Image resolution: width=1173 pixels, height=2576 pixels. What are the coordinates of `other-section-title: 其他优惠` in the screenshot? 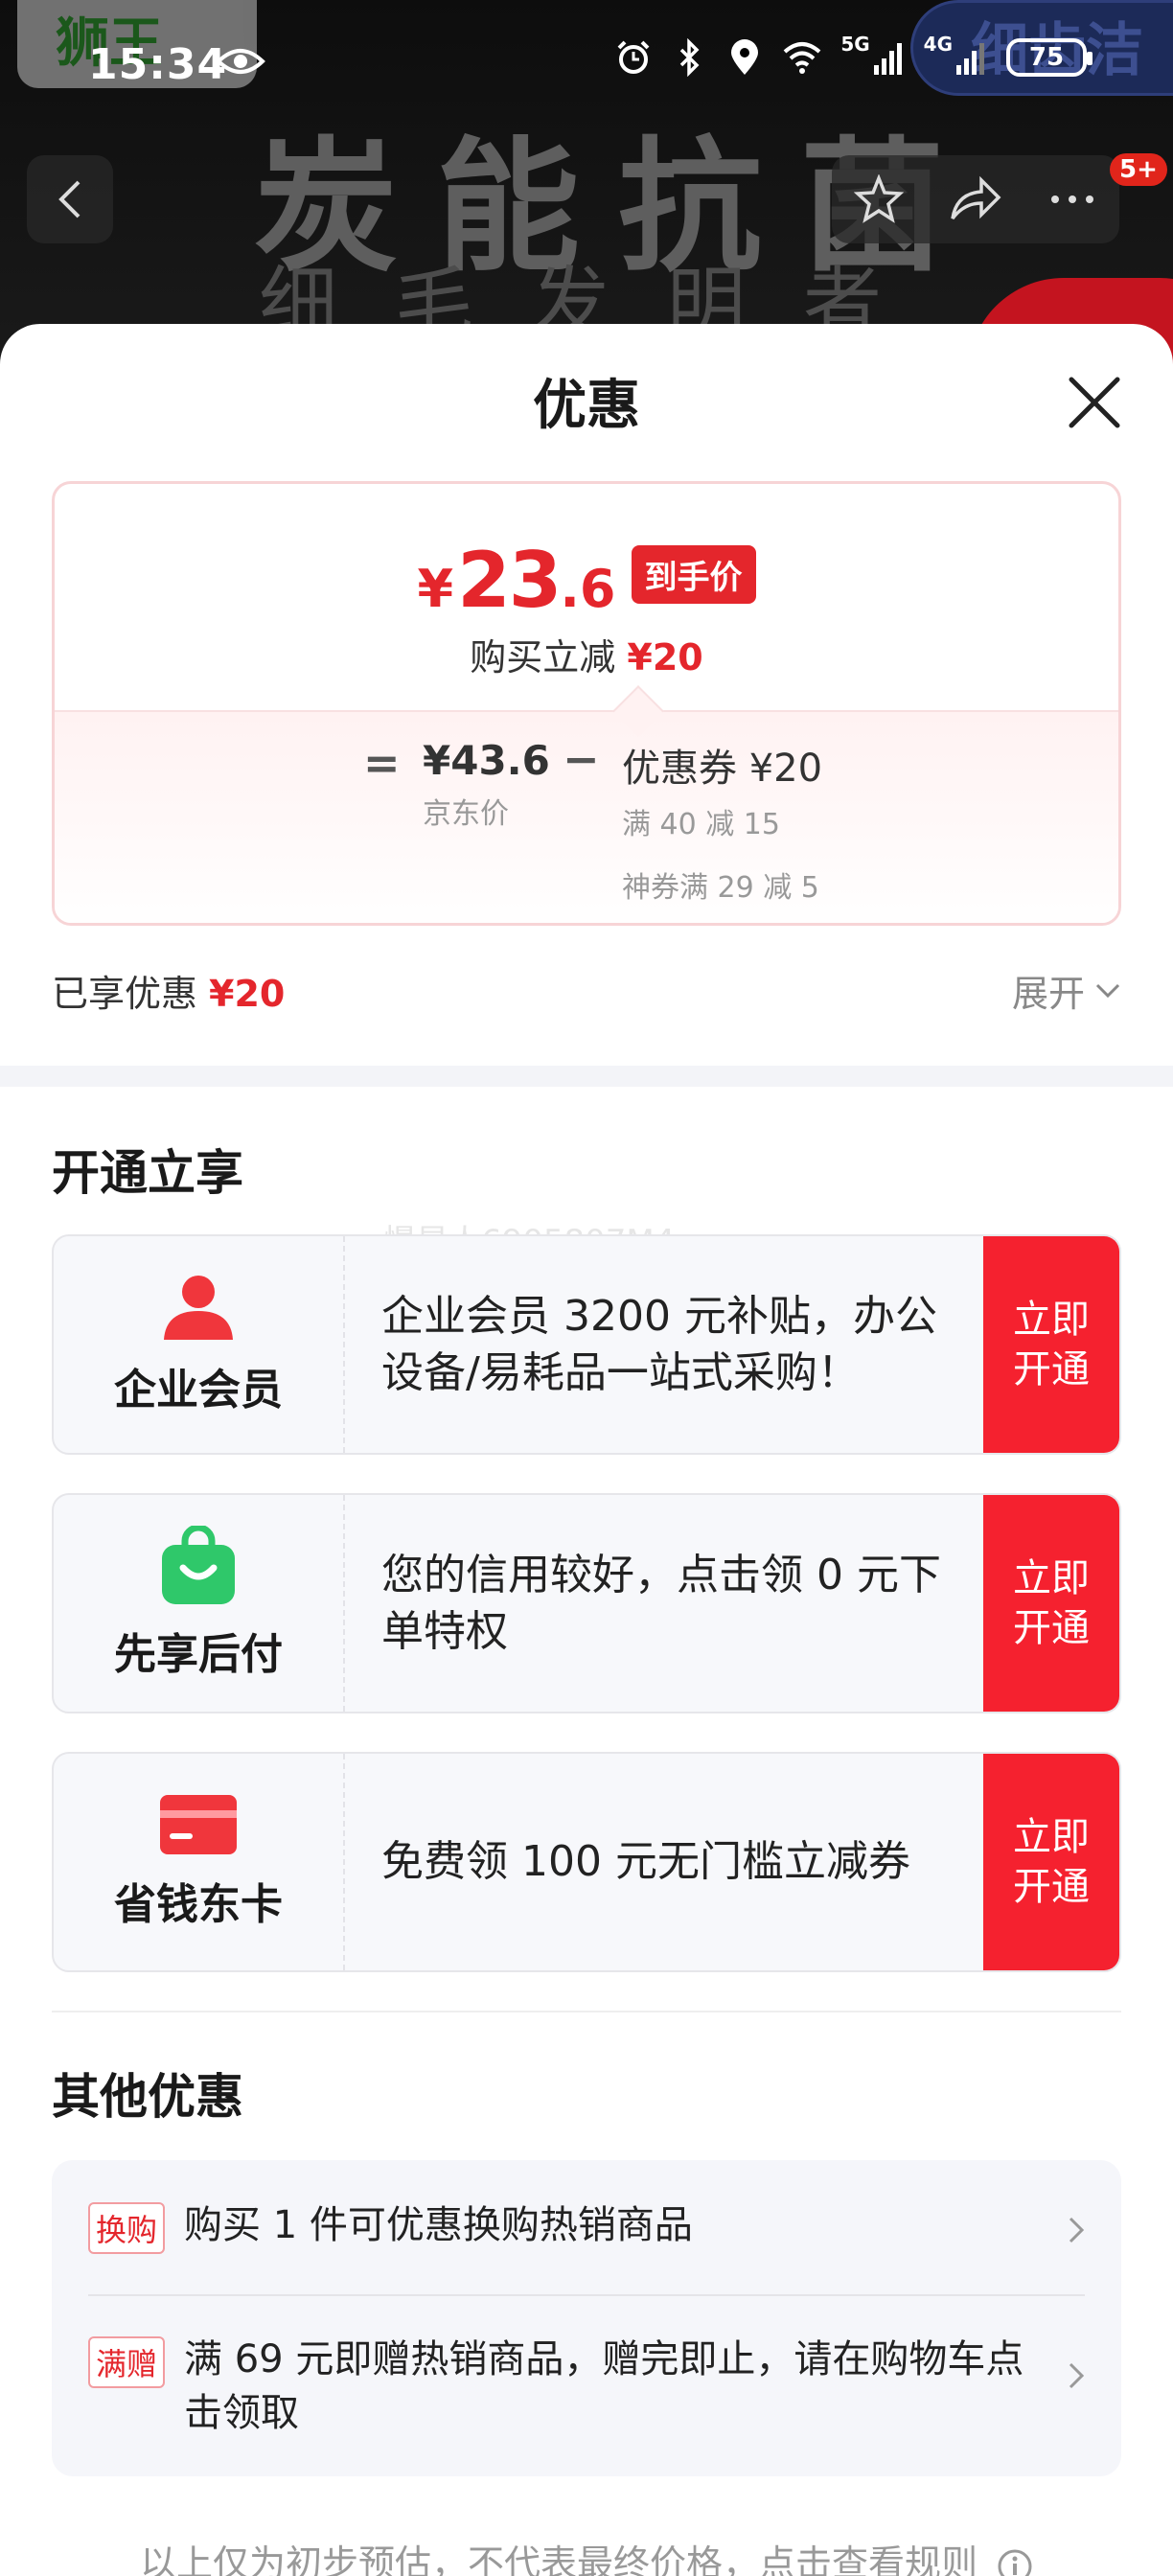 It's located at (147, 2097).